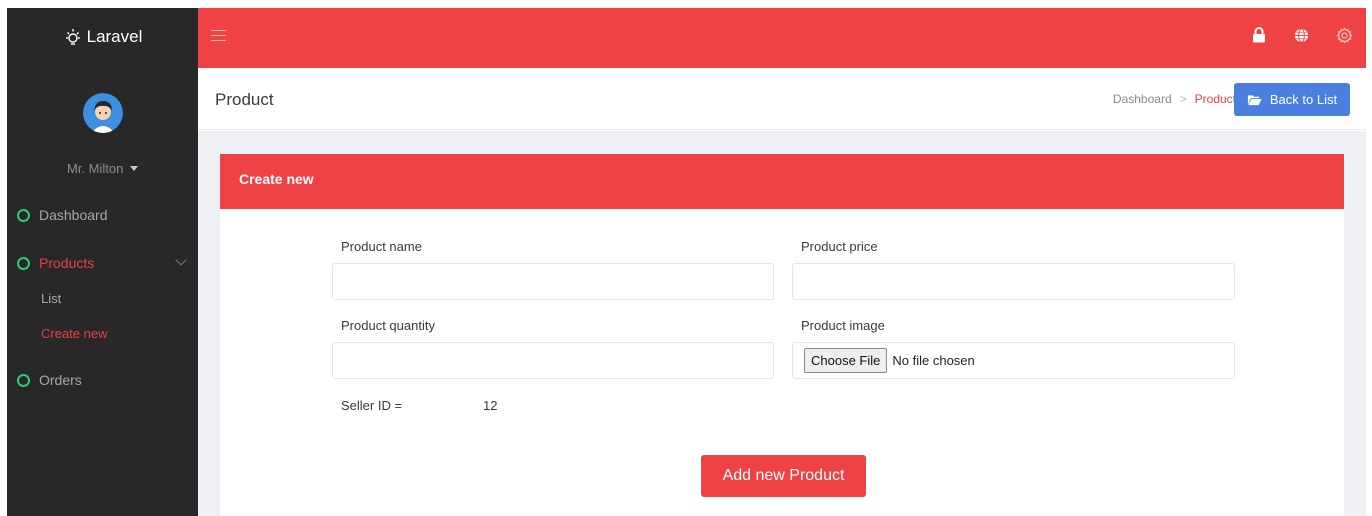  I want to click on page-title: Product, so click(244, 99).